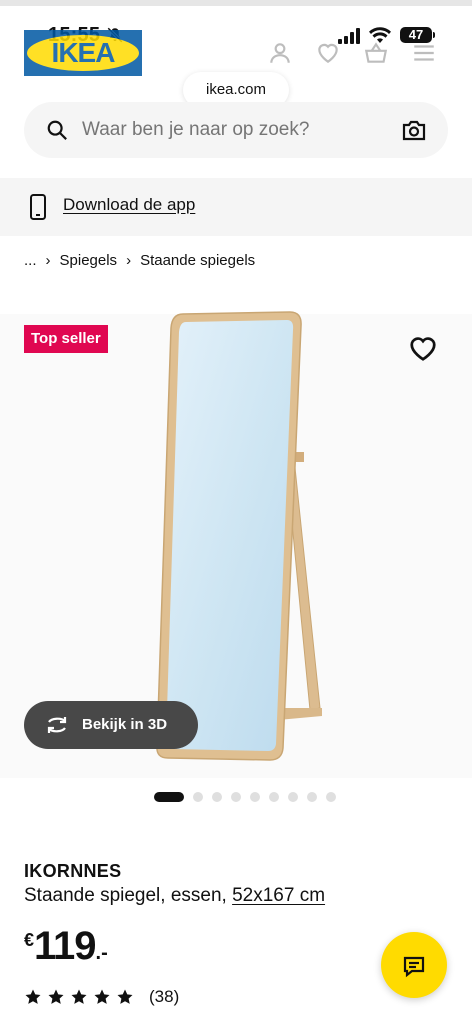  What do you see at coordinates (349, 36) in the screenshot?
I see `signal-icon` at bounding box center [349, 36].